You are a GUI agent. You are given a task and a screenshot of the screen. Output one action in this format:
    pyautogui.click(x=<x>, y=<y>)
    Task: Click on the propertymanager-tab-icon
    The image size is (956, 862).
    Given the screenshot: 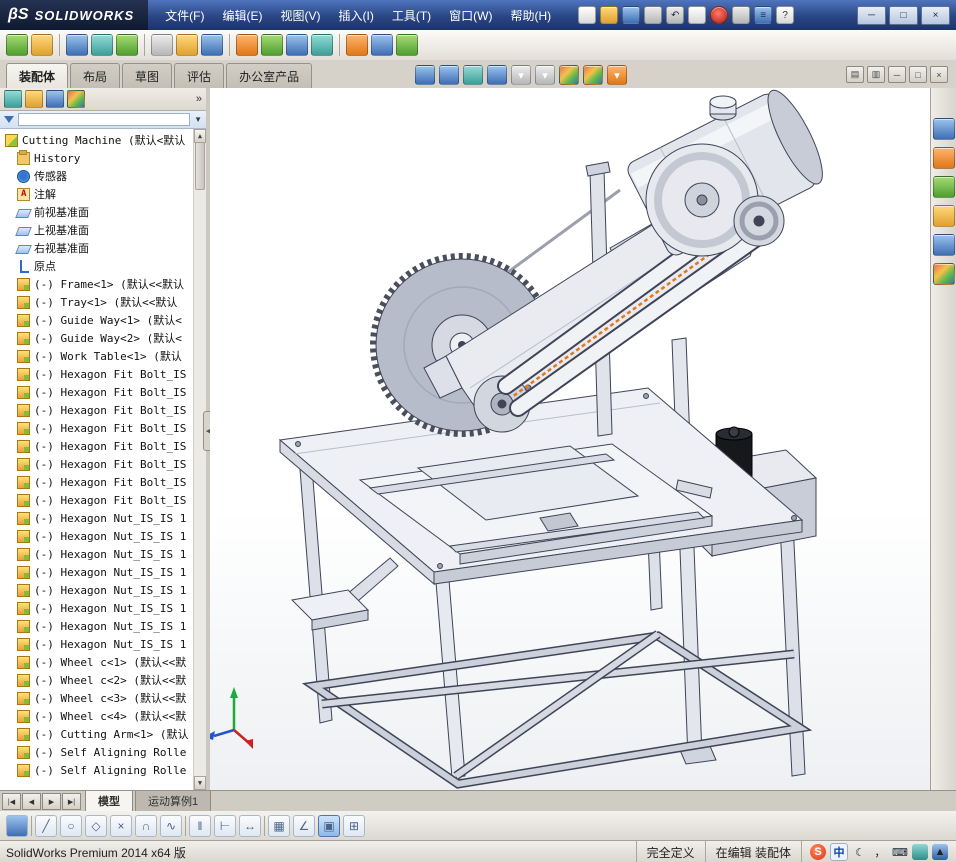 What is the action you would take?
    pyautogui.click(x=34, y=99)
    